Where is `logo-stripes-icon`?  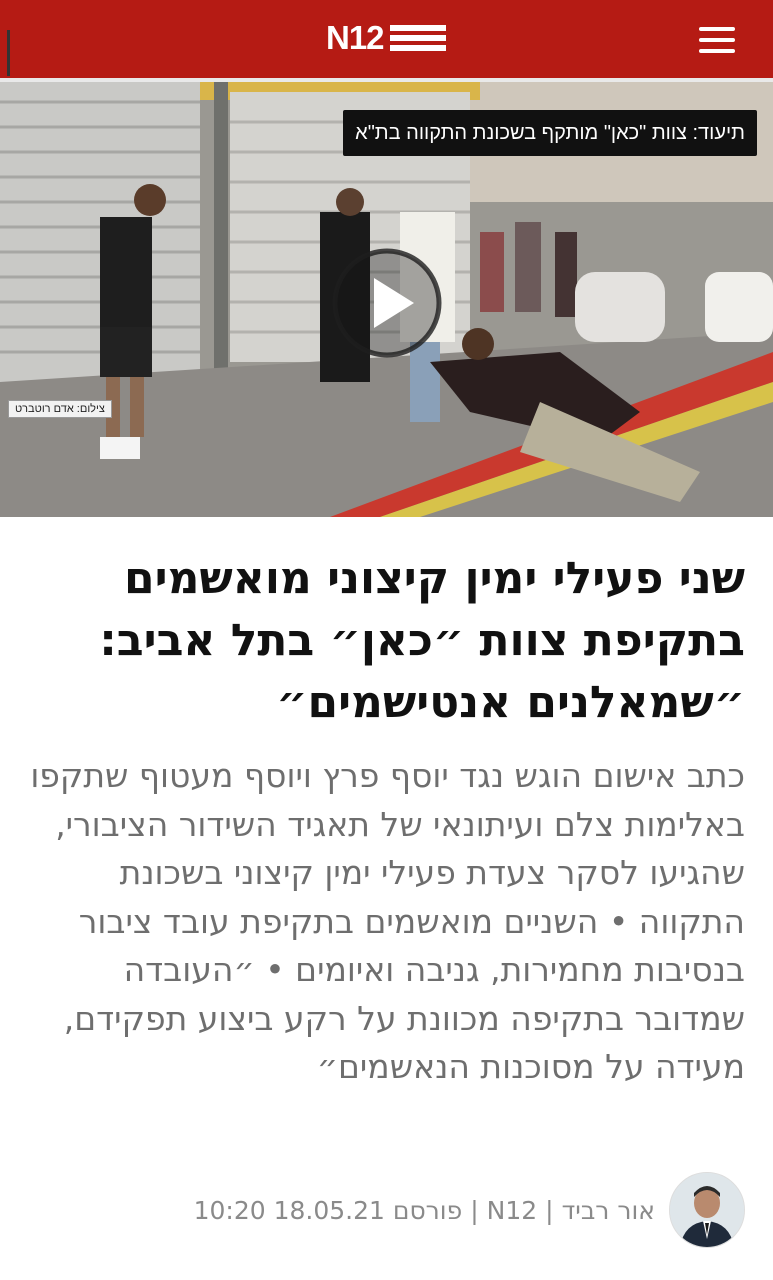 logo-stripes-icon is located at coordinates (417, 38).